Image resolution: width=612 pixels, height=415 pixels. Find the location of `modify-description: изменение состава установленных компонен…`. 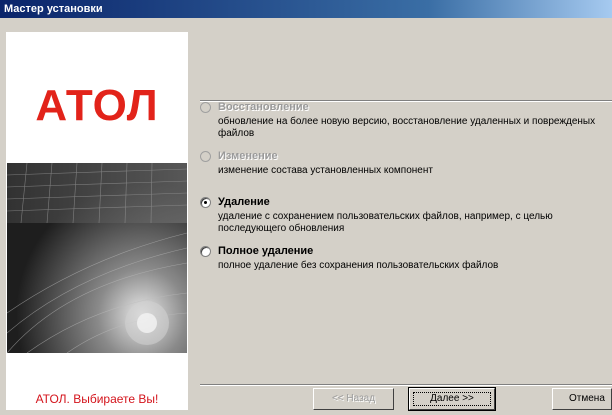

modify-description: изменение состава установленных компонен… is located at coordinates (325, 170).